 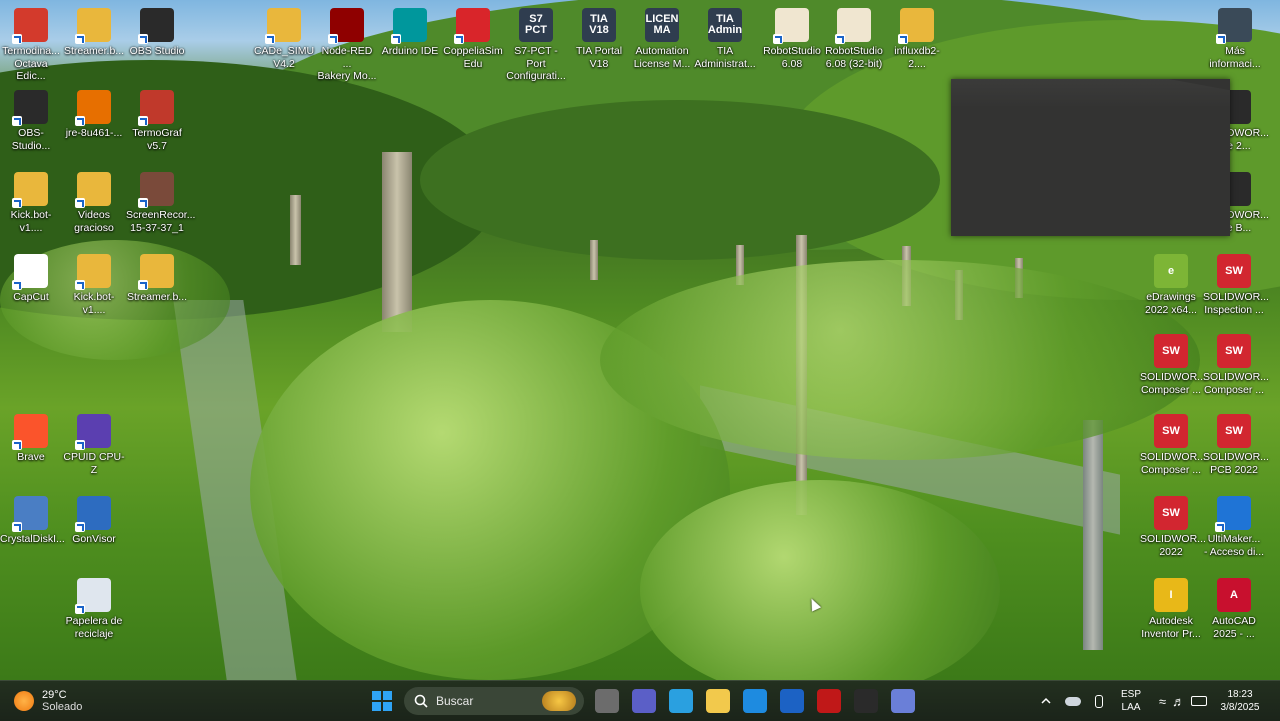 I want to click on desktop-icon-left-2: OBS Studio, so click(x=157, y=31).